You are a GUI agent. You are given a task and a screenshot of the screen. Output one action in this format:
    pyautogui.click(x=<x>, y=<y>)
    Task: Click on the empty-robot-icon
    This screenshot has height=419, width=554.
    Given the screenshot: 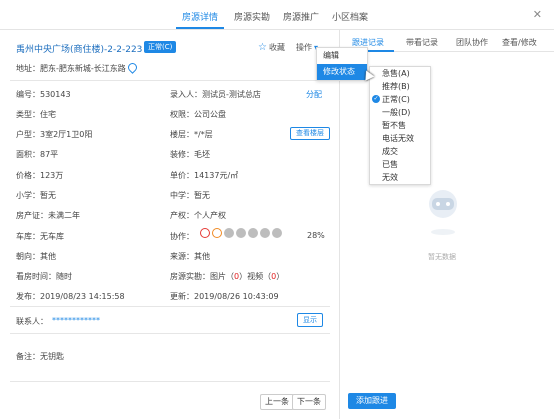 What is the action you would take?
    pyautogui.click(x=443, y=212)
    